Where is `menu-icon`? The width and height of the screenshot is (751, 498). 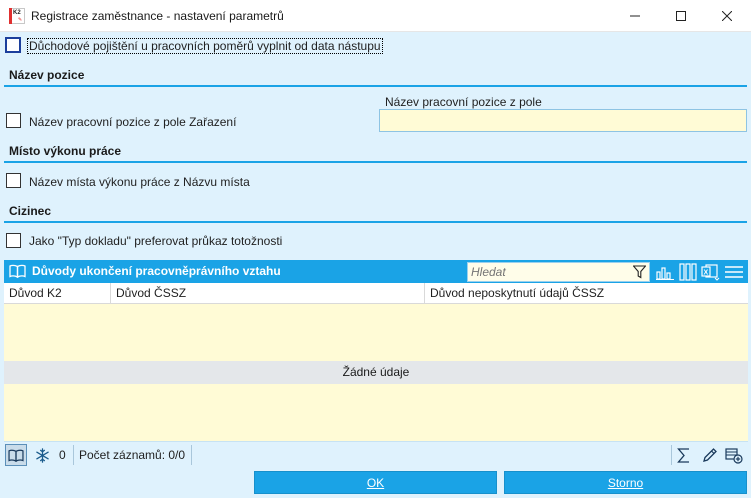
menu-icon is located at coordinates (734, 271).